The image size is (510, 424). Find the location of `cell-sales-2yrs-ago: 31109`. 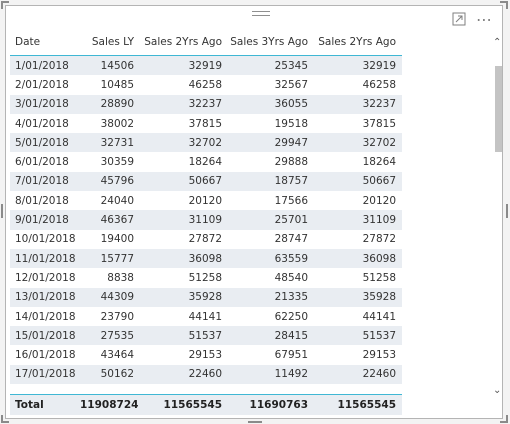

cell-sales-2yrs-ago: 31109 is located at coordinates (205, 220).